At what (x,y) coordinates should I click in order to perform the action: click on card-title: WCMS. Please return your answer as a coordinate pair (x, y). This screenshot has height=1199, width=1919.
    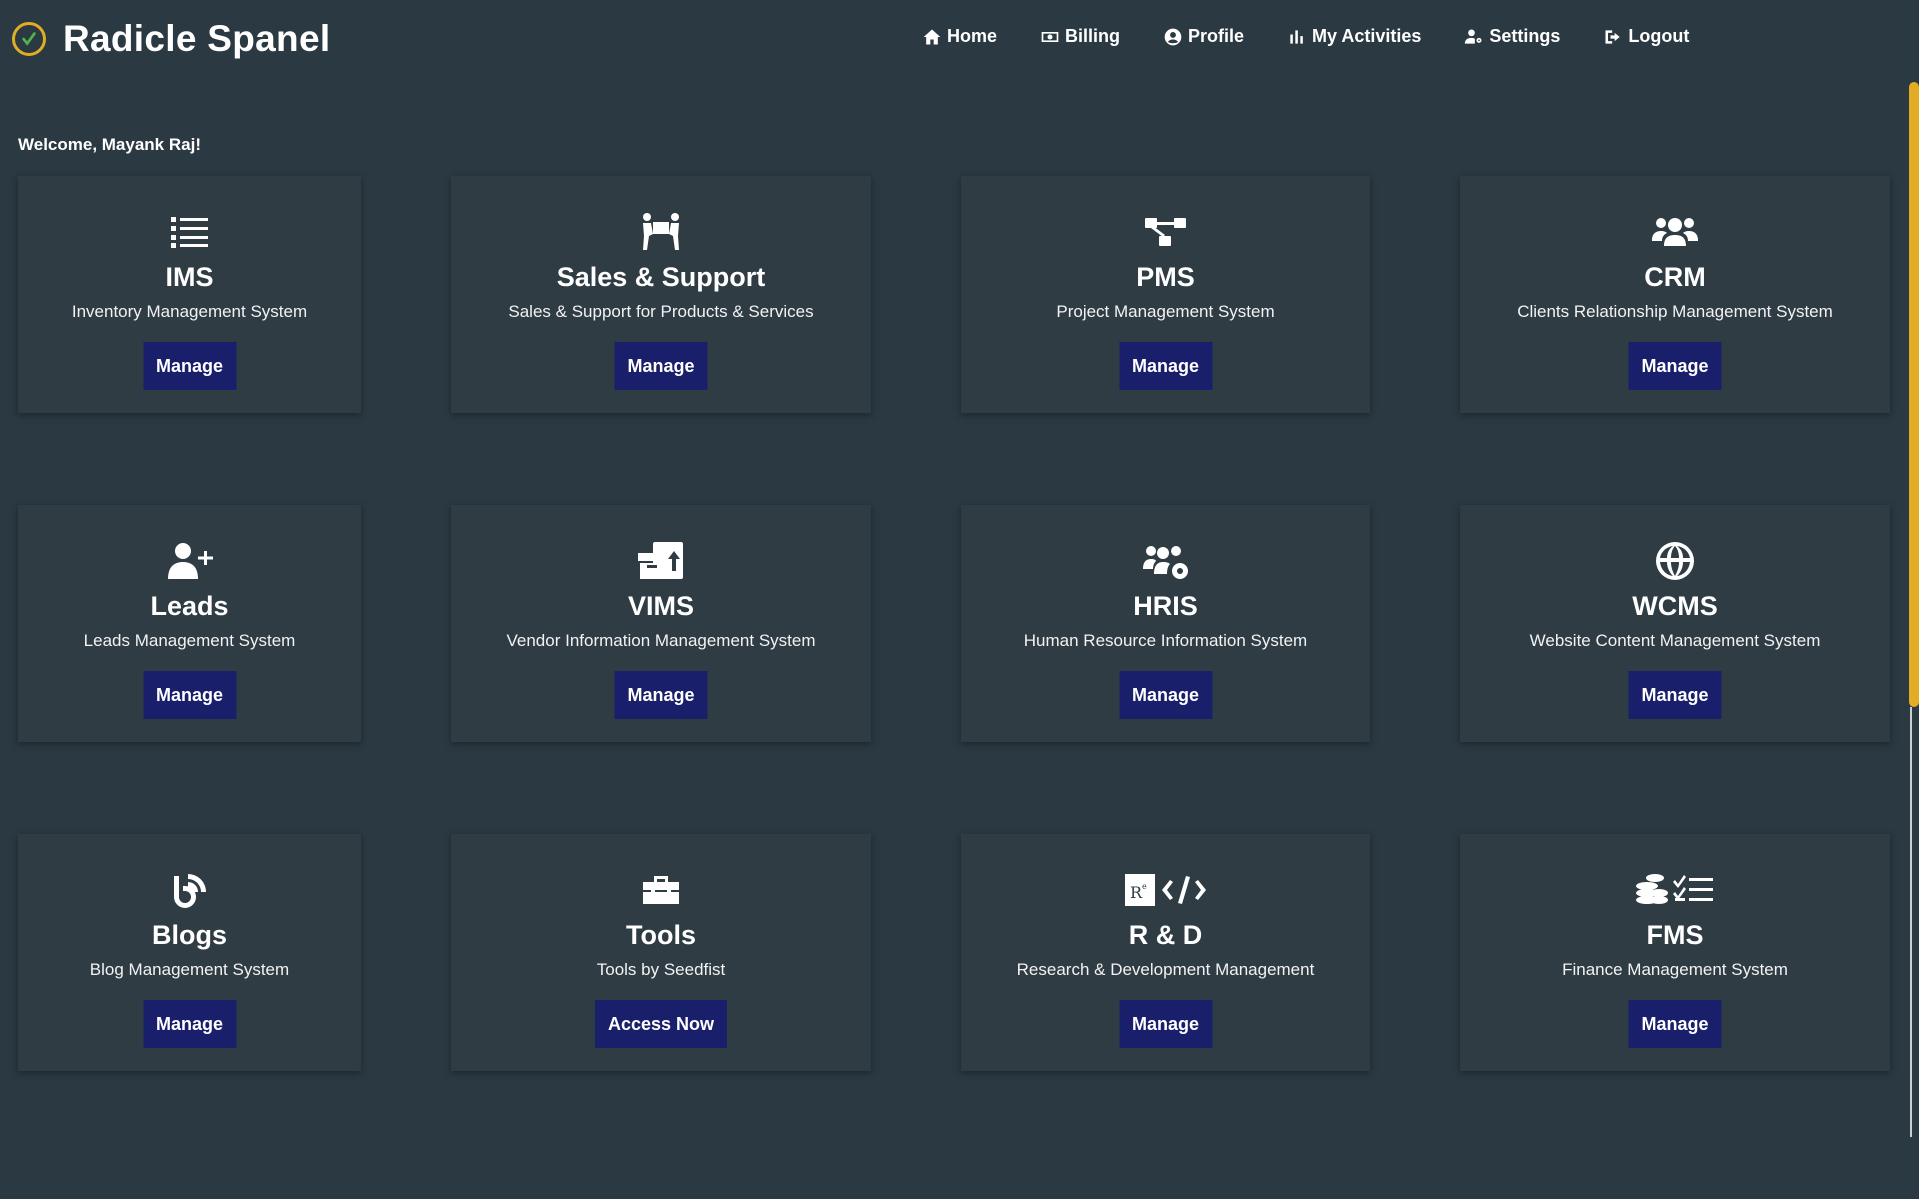
    Looking at the image, I should click on (1675, 606).